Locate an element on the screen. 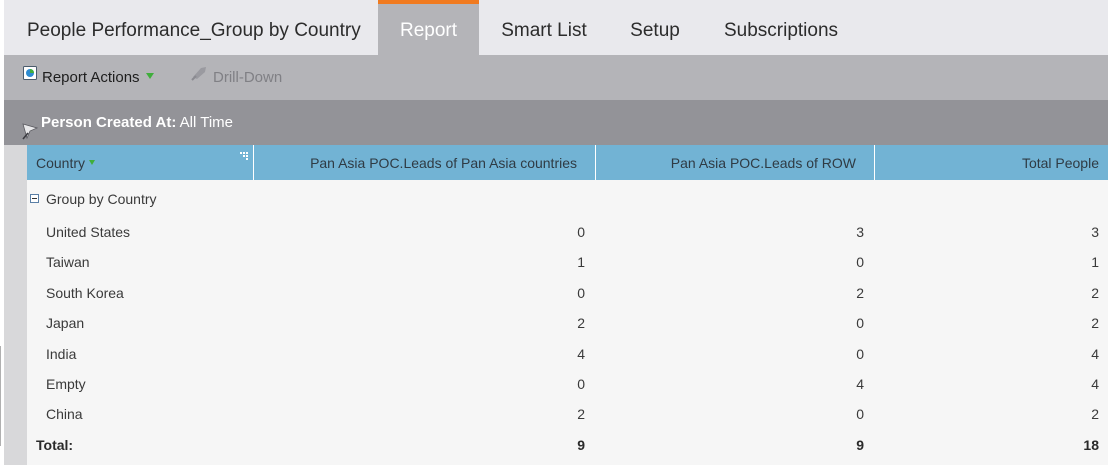 The height and width of the screenshot is (465, 1108). report-actions-label: Report Actions is located at coordinates (91, 77).